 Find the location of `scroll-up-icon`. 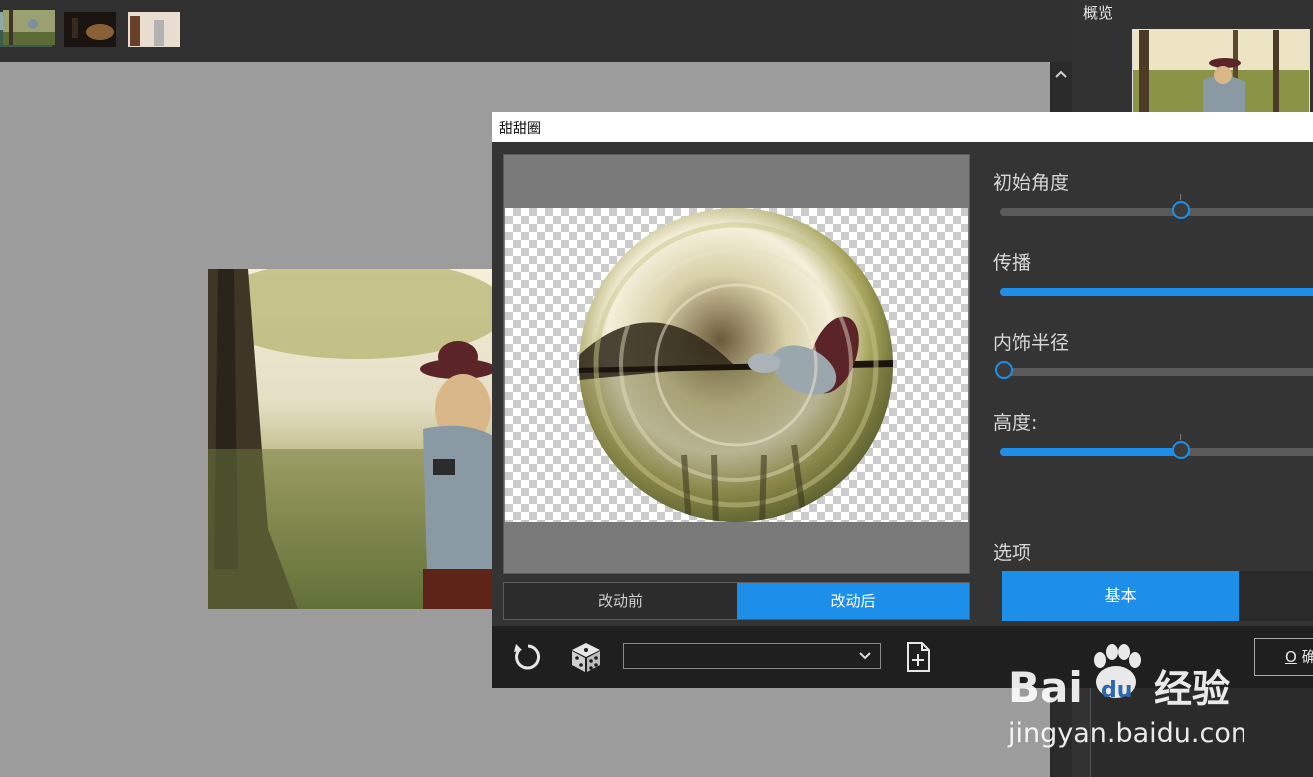

scroll-up-icon is located at coordinates (1061, 75).